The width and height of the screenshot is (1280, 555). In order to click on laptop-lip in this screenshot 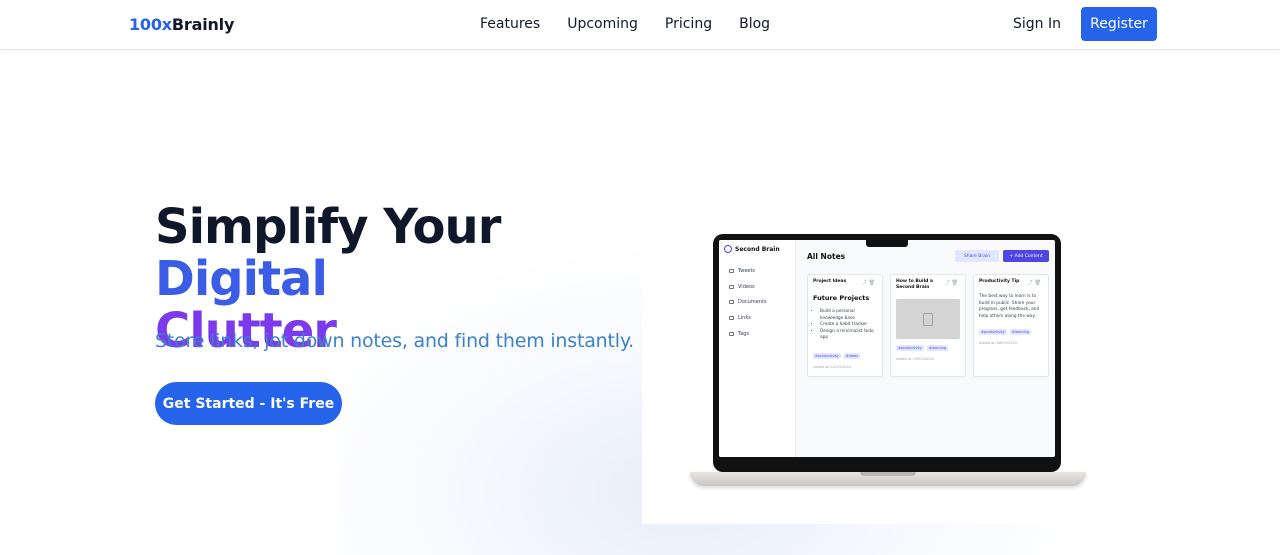, I will do `click(888, 474)`.